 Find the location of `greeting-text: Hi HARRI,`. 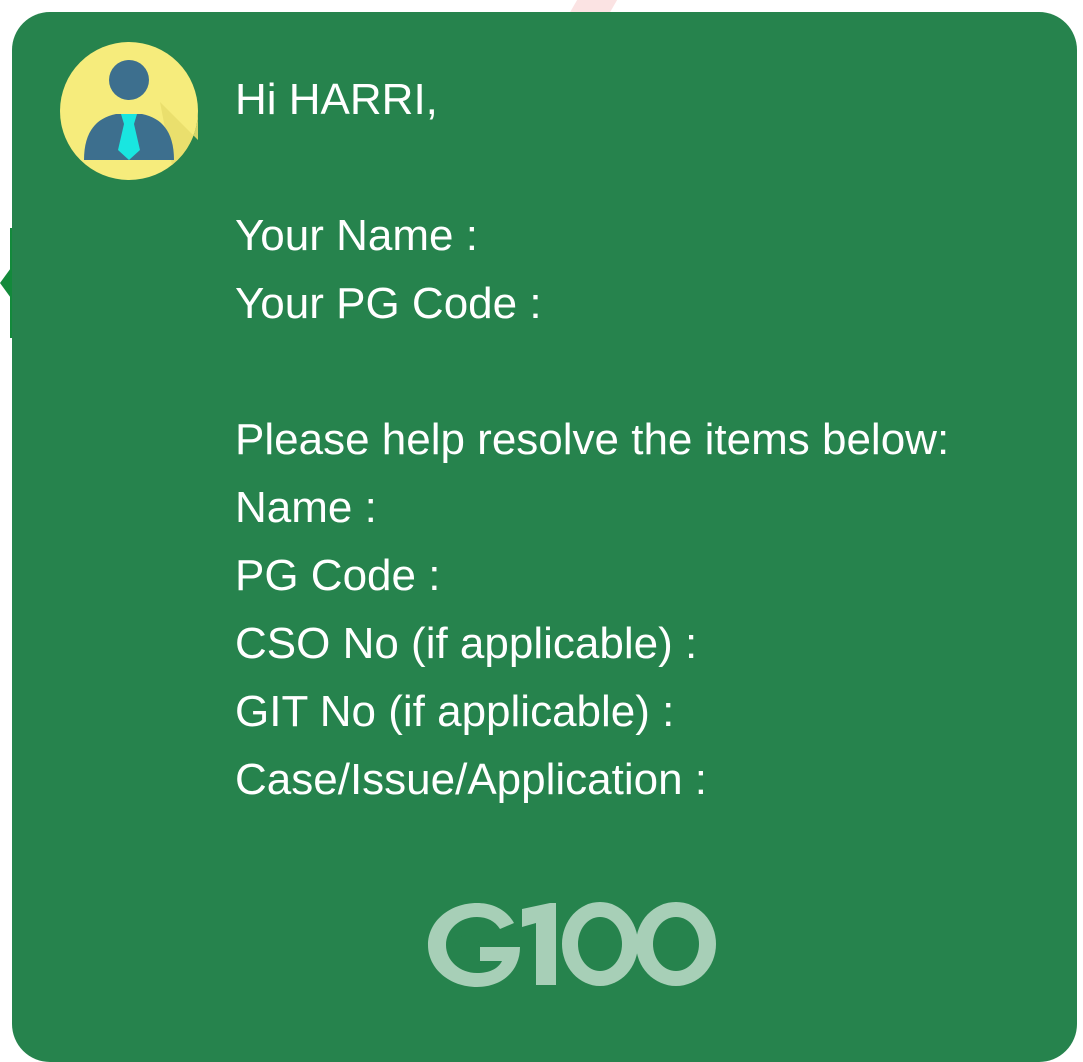

greeting-text: Hi HARRI, is located at coordinates (336, 99).